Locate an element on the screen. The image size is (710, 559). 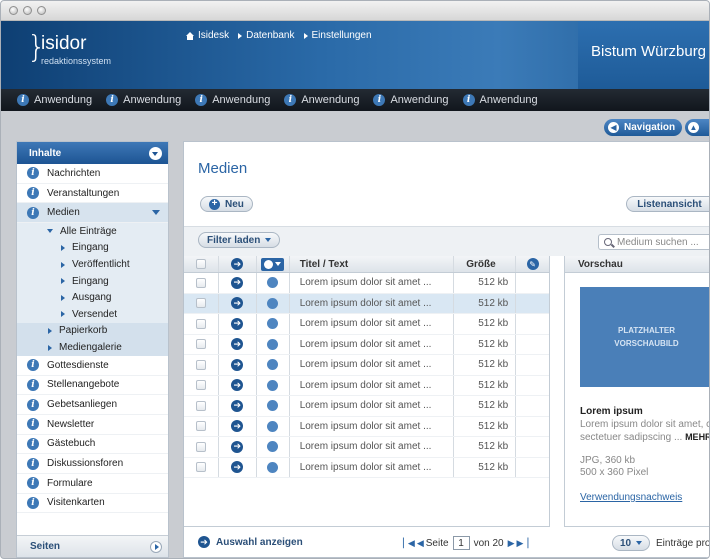
maximize-window-button is located at coordinates (41, 10).